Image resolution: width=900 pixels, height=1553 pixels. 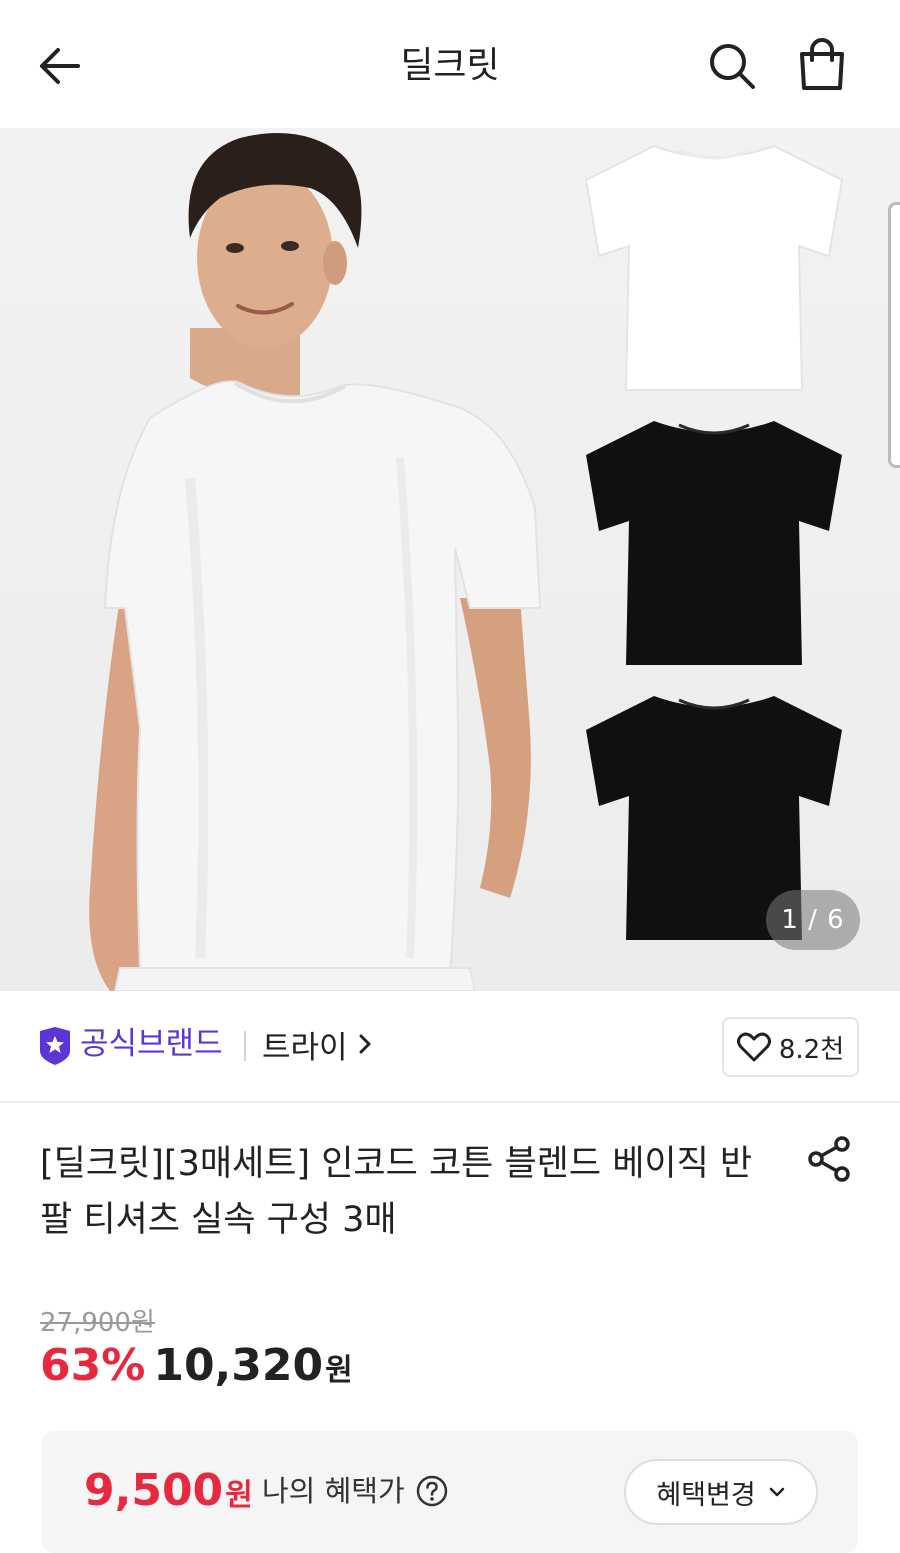 What do you see at coordinates (151, 1044) in the screenshot?
I see `official-brand-label: 공식브랜드` at bounding box center [151, 1044].